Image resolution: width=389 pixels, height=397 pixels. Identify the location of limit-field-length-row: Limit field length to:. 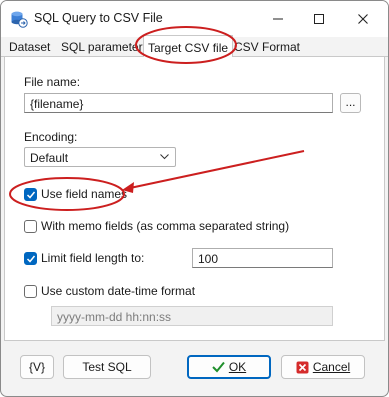
(104, 259).